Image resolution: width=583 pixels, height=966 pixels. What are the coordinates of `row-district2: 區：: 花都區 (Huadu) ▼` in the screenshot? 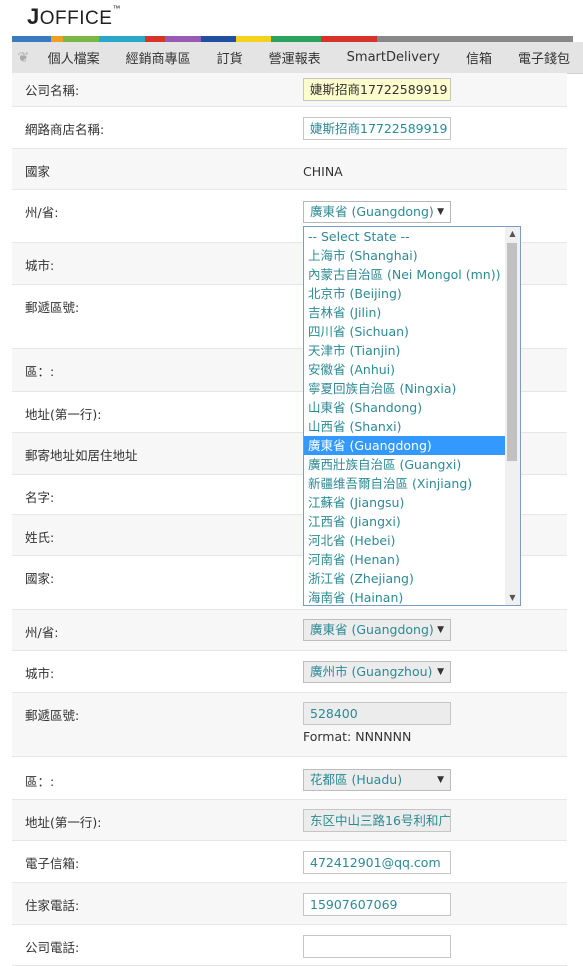 It's located at (289, 778).